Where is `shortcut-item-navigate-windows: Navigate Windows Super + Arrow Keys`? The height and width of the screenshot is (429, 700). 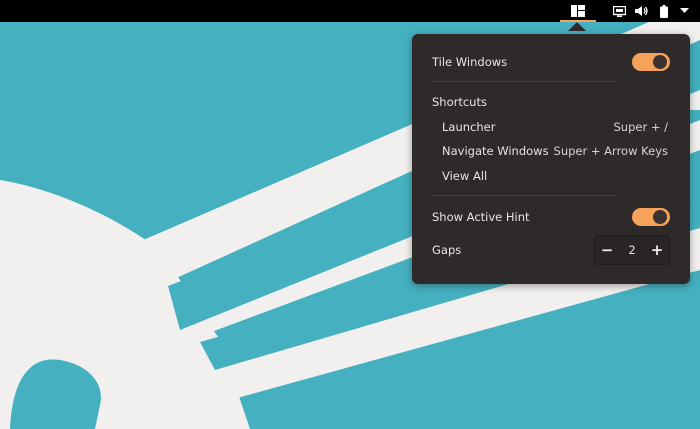
shortcut-item-navigate-windows: Navigate Windows Super + Arrow Keys is located at coordinates (555, 151).